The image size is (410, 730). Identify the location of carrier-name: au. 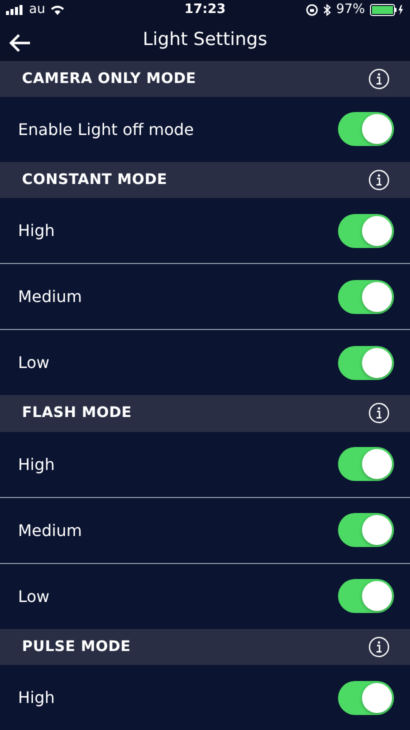
(37, 10).